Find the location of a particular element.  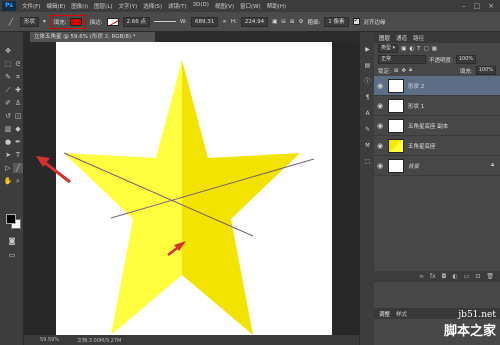

tab-adjustments: 调整 is located at coordinates (384, 314).